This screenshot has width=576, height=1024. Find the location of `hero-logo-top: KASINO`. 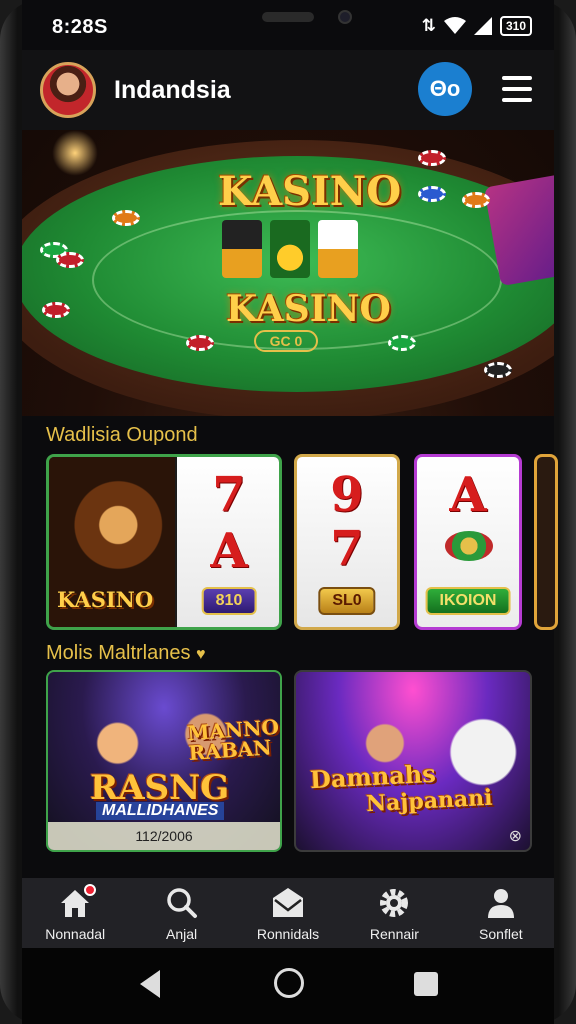

hero-logo-top: KASINO is located at coordinates (310, 191).